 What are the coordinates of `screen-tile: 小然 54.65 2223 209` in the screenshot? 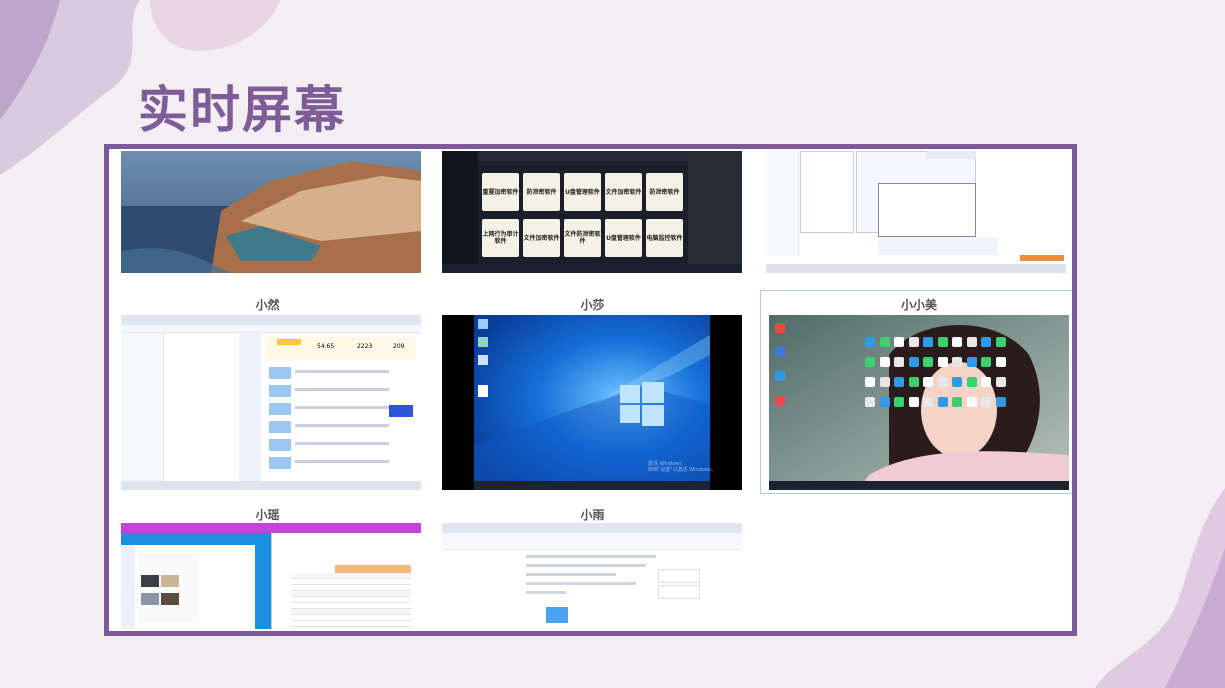 It's located at (269, 393).